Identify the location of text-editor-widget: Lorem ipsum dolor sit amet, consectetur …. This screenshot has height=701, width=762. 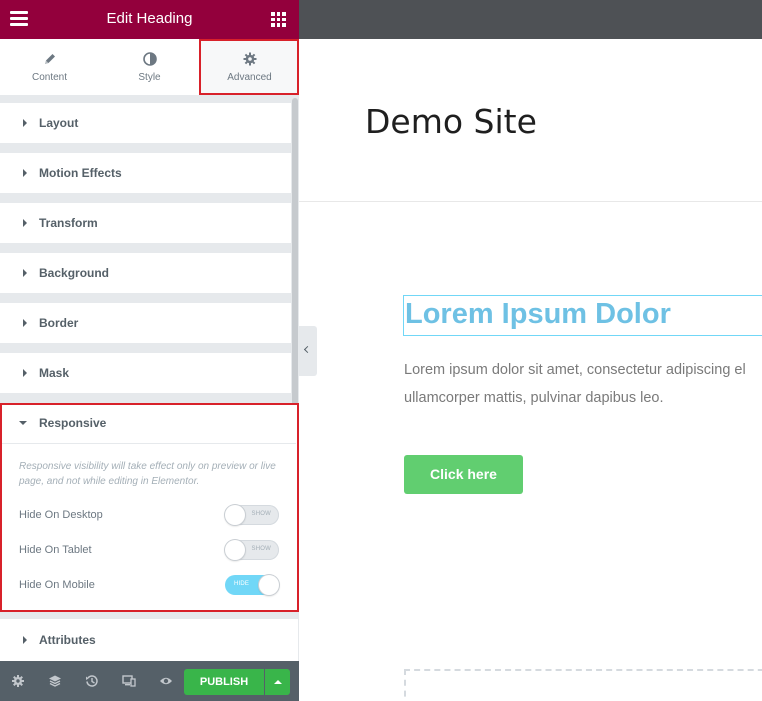
(583, 384).